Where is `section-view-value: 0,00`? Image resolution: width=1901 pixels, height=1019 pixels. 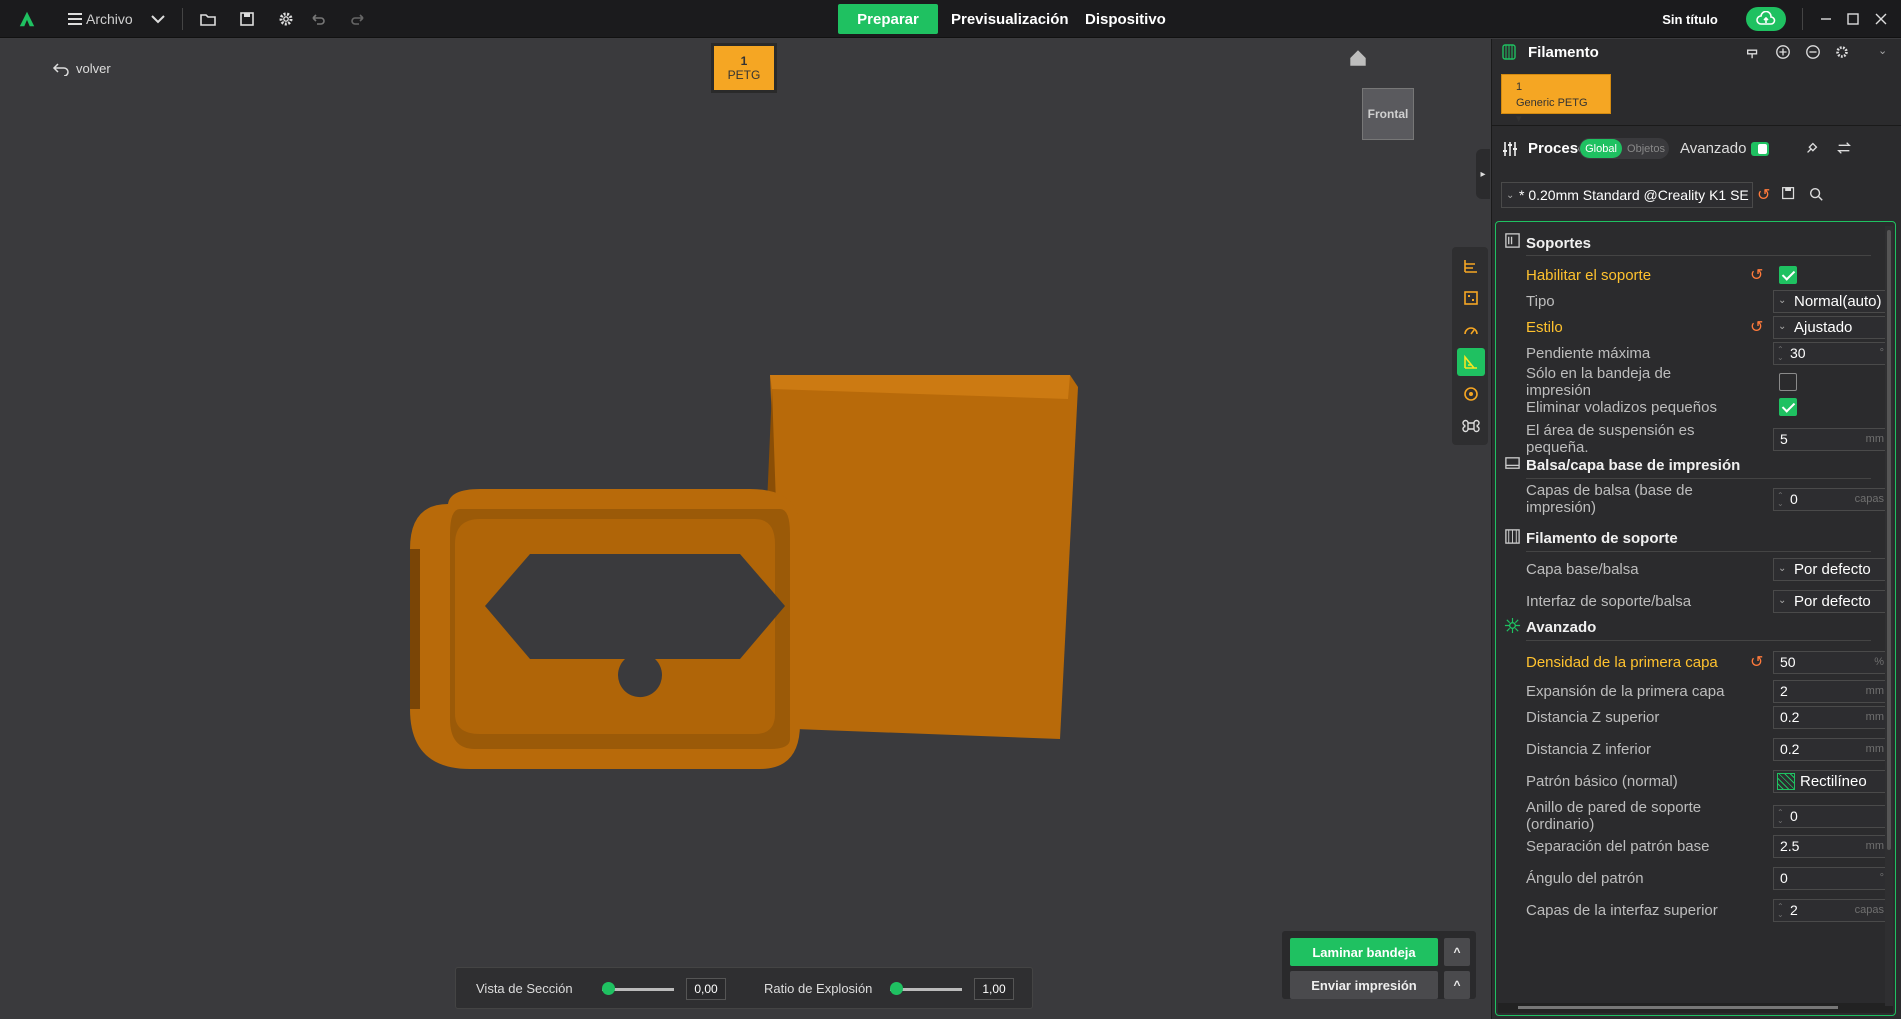 section-view-value: 0,00 is located at coordinates (706, 989).